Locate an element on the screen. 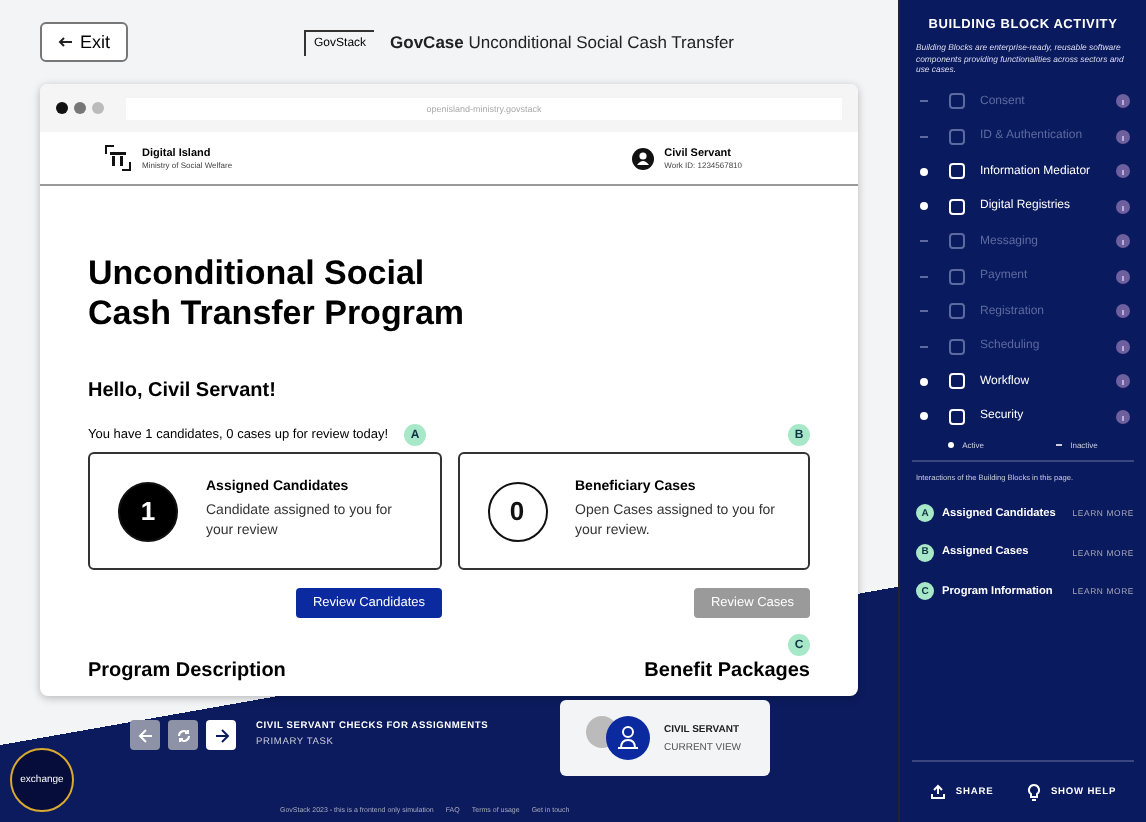 The width and height of the screenshot is (1146, 822). user-avatar-icon is located at coordinates (643, 158).